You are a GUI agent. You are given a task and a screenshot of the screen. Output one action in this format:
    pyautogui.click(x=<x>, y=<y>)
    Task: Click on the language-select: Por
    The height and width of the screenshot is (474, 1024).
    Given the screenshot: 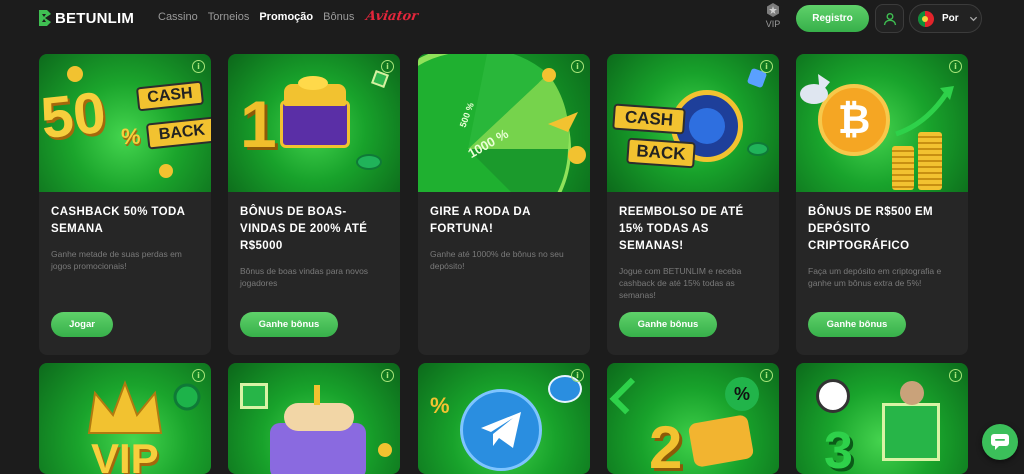 What is the action you would take?
    pyautogui.click(x=945, y=18)
    